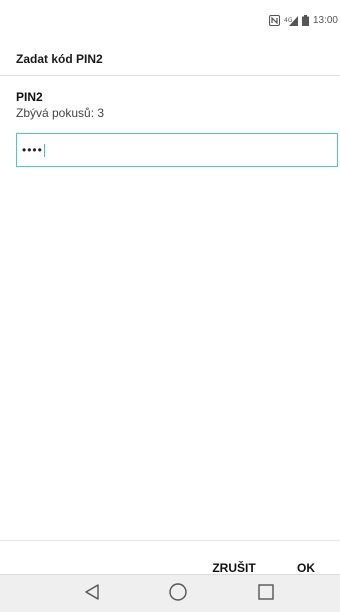 The height and width of the screenshot is (612, 340). I want to click on status-bar: 4G 13:00, so click(170, 20).